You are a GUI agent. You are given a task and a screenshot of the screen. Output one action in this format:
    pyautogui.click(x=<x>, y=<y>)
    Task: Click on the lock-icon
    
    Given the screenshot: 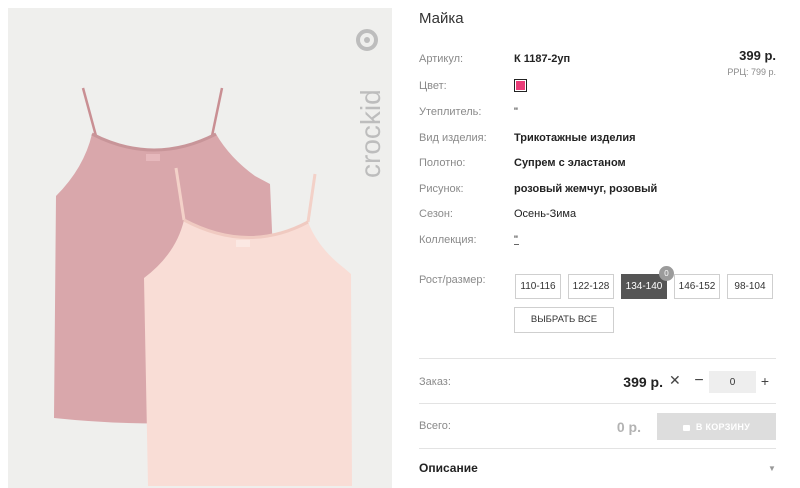 What is the action you would take?
    pyautogui.click(x=686, y=427)
    